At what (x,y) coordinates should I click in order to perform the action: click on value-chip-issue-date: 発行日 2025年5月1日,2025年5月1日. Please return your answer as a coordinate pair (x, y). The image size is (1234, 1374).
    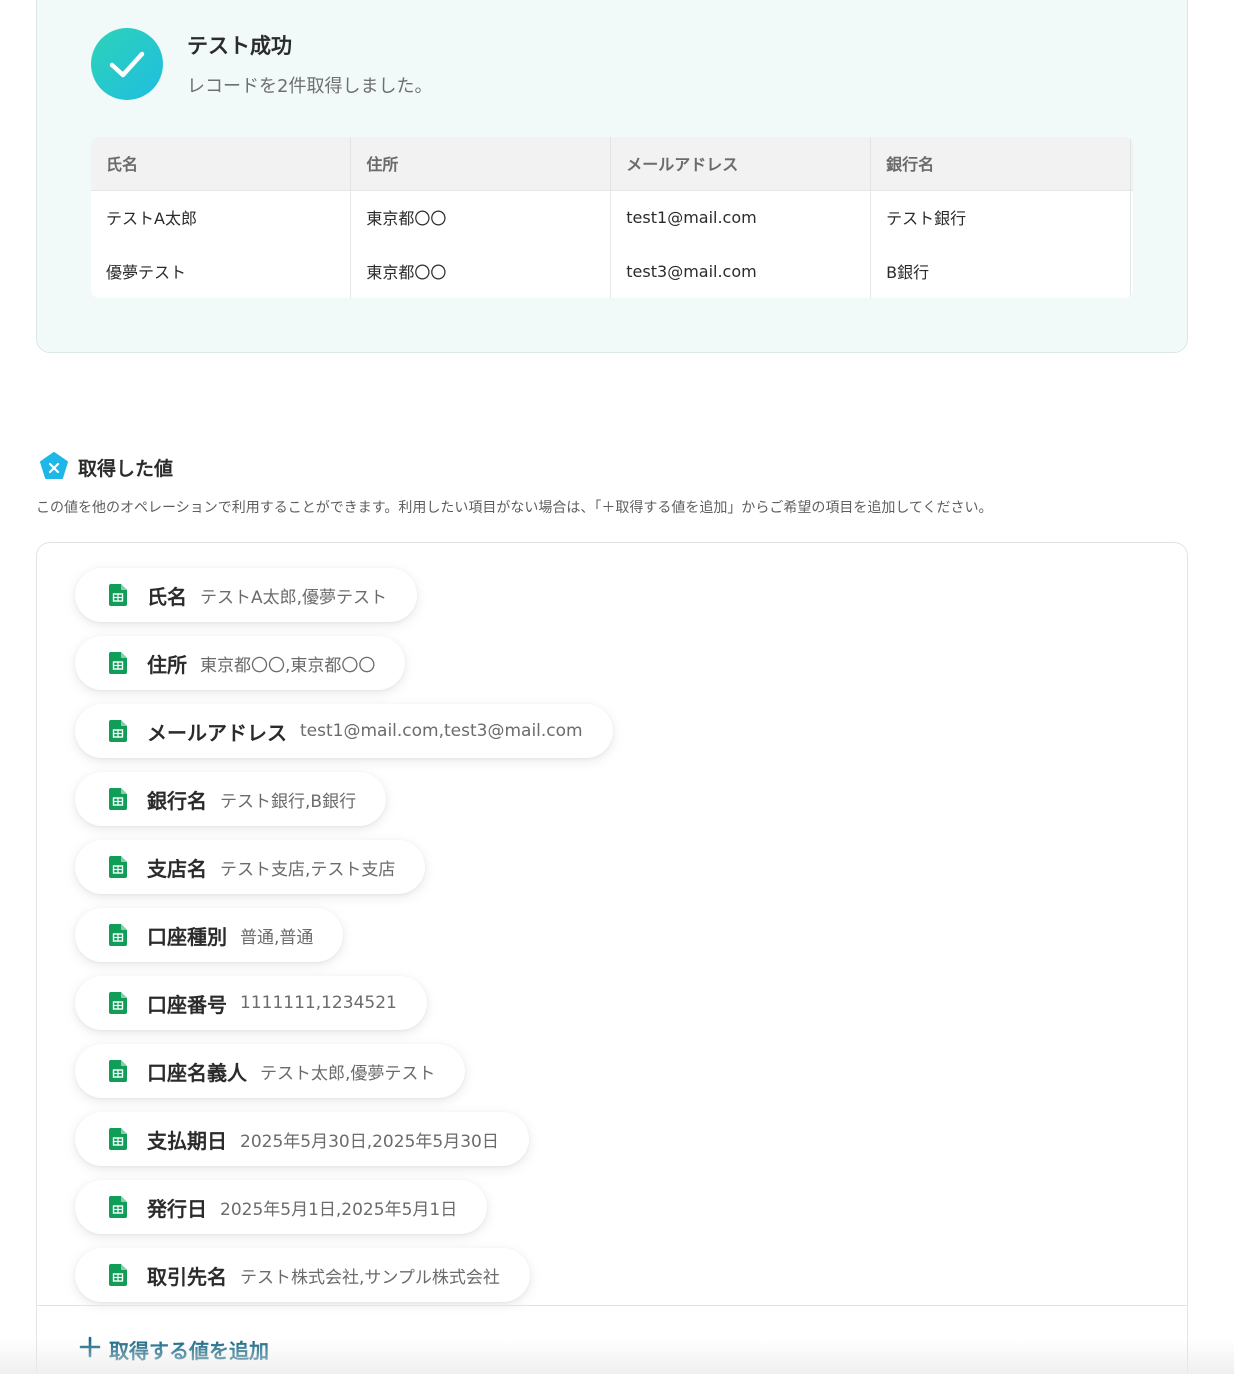
    Looking at the image, I should click on (281, 1207).